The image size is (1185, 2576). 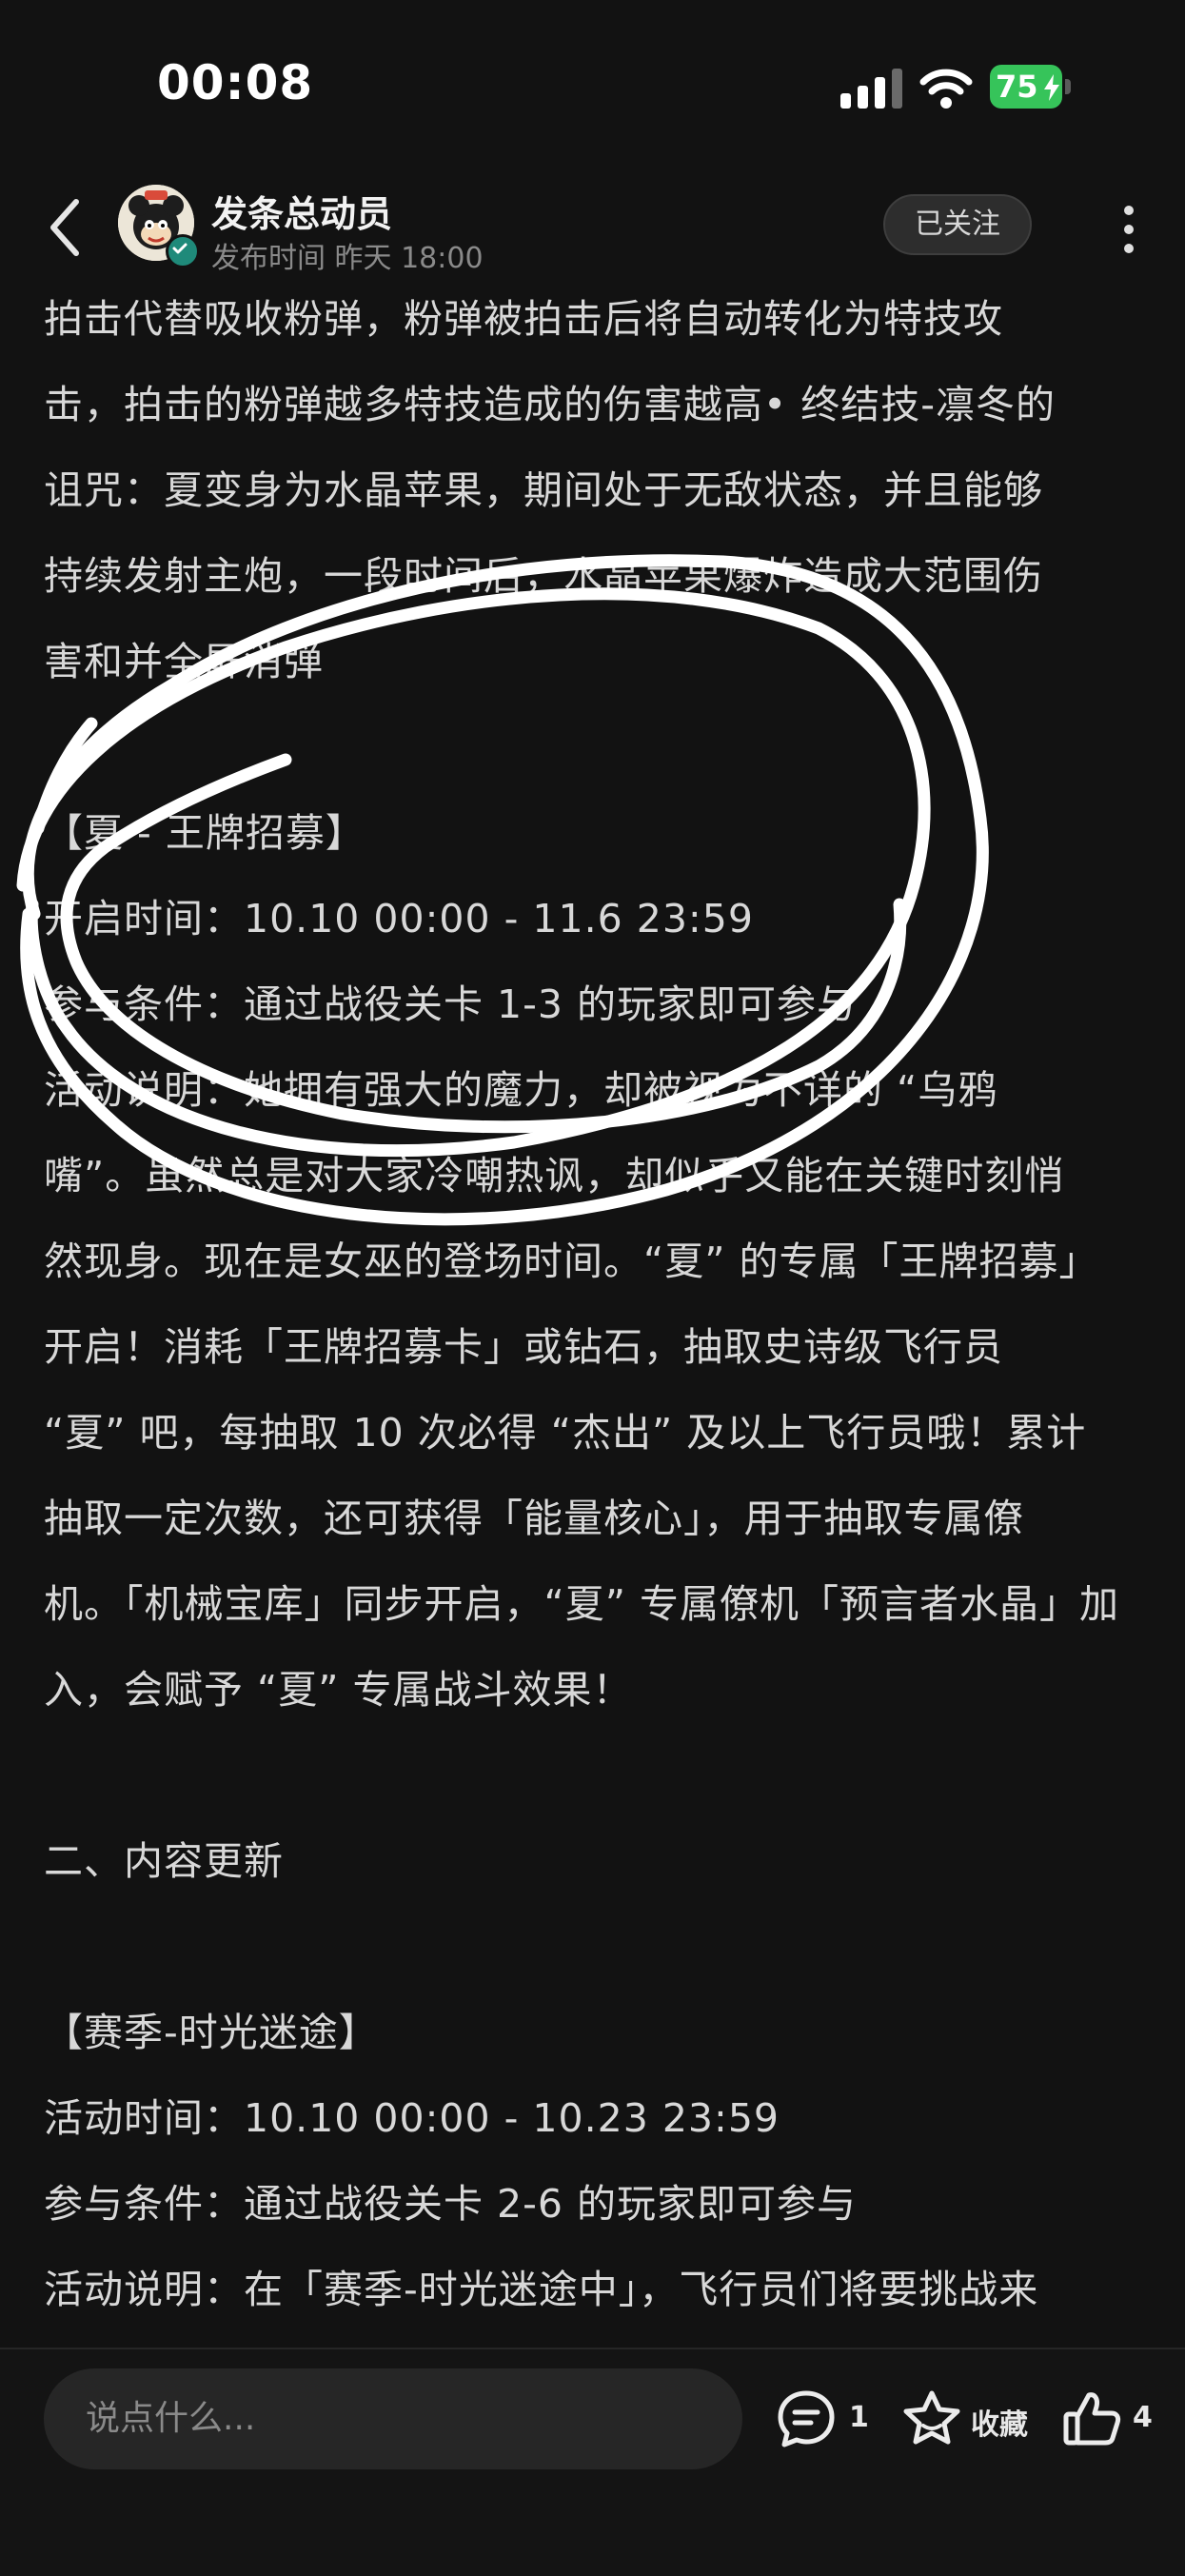 What do you see at coordinates (571, 1261) in the screenshot?
I see `article-line: 然现身。现在是女巫的登场时间。“夏” 的专属「王牌招募」` at bounding box center [571, 1261].